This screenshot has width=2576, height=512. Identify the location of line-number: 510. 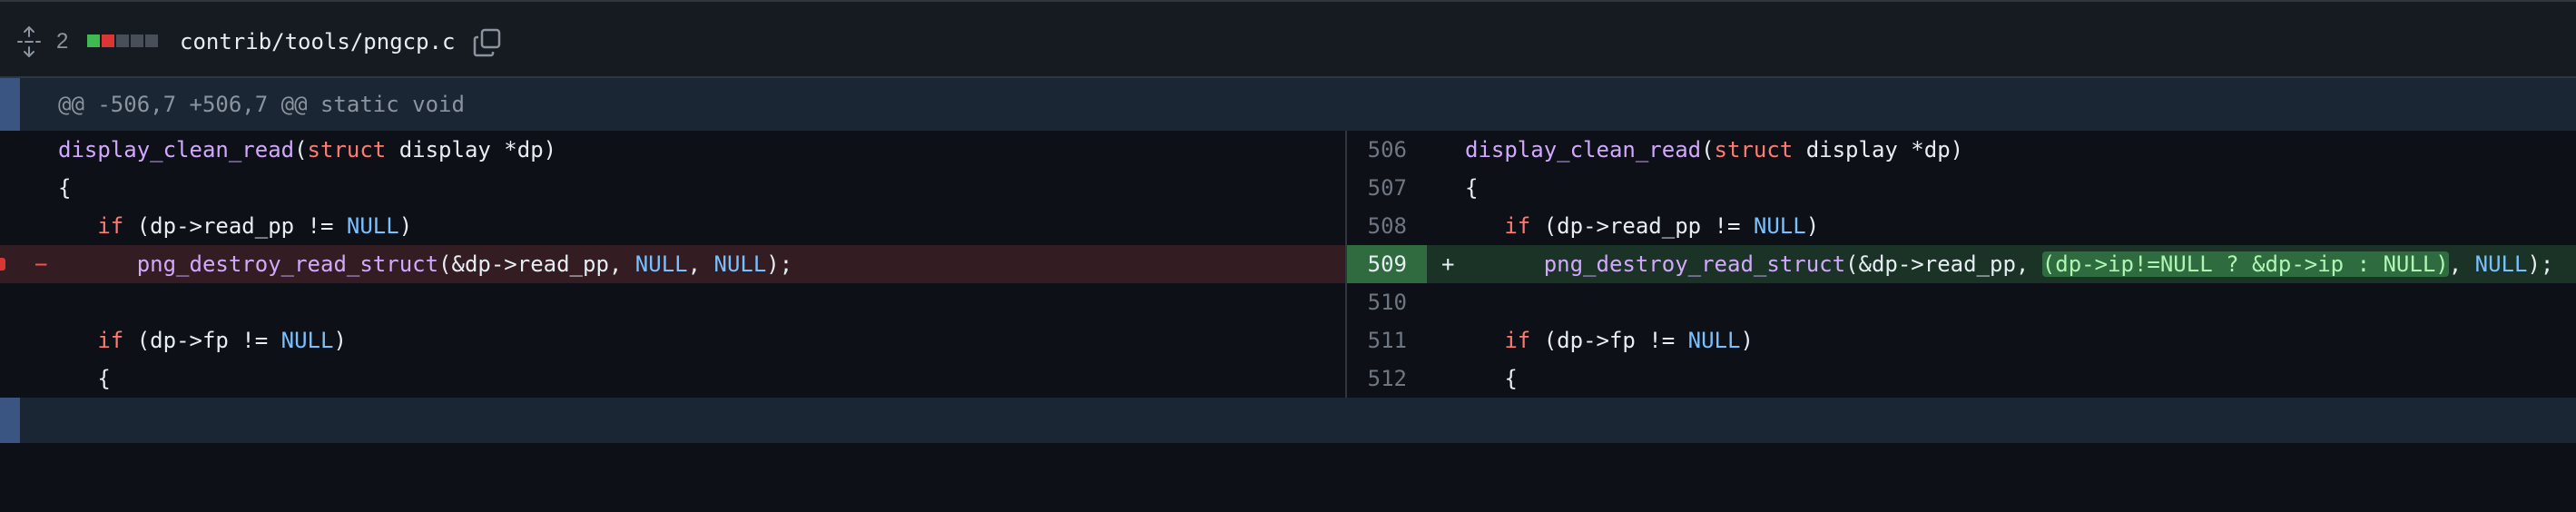
(1377, 302).